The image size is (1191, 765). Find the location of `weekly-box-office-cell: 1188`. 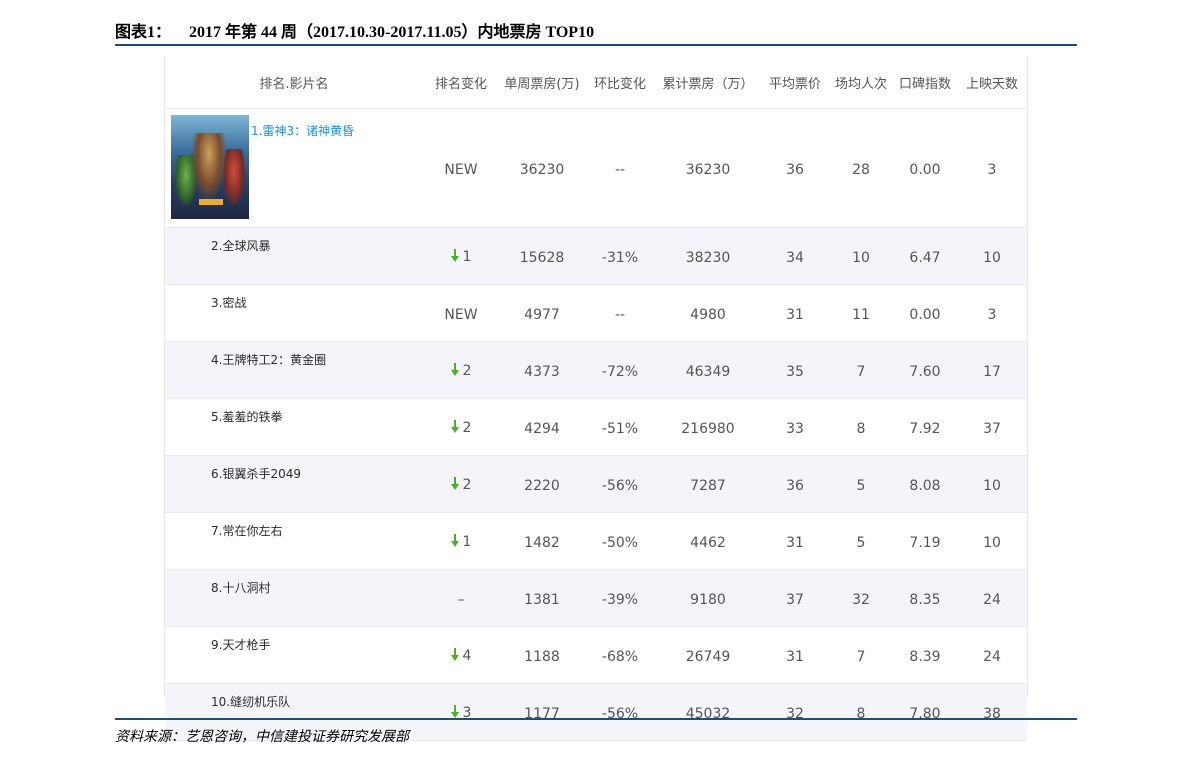

weekly-box-office-cell: 1188 is located at coordinates (542, 657).